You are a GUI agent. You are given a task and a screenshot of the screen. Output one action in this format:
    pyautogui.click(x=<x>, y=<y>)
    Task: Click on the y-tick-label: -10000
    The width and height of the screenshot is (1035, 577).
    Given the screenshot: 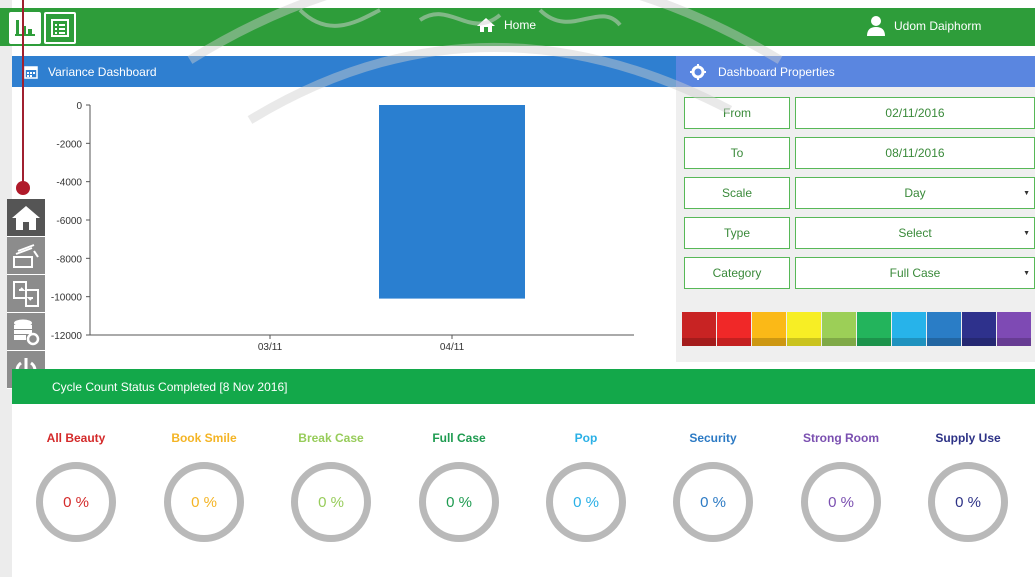 What is the action you would take?
    pyautogui.click(x=67, y=298)
    